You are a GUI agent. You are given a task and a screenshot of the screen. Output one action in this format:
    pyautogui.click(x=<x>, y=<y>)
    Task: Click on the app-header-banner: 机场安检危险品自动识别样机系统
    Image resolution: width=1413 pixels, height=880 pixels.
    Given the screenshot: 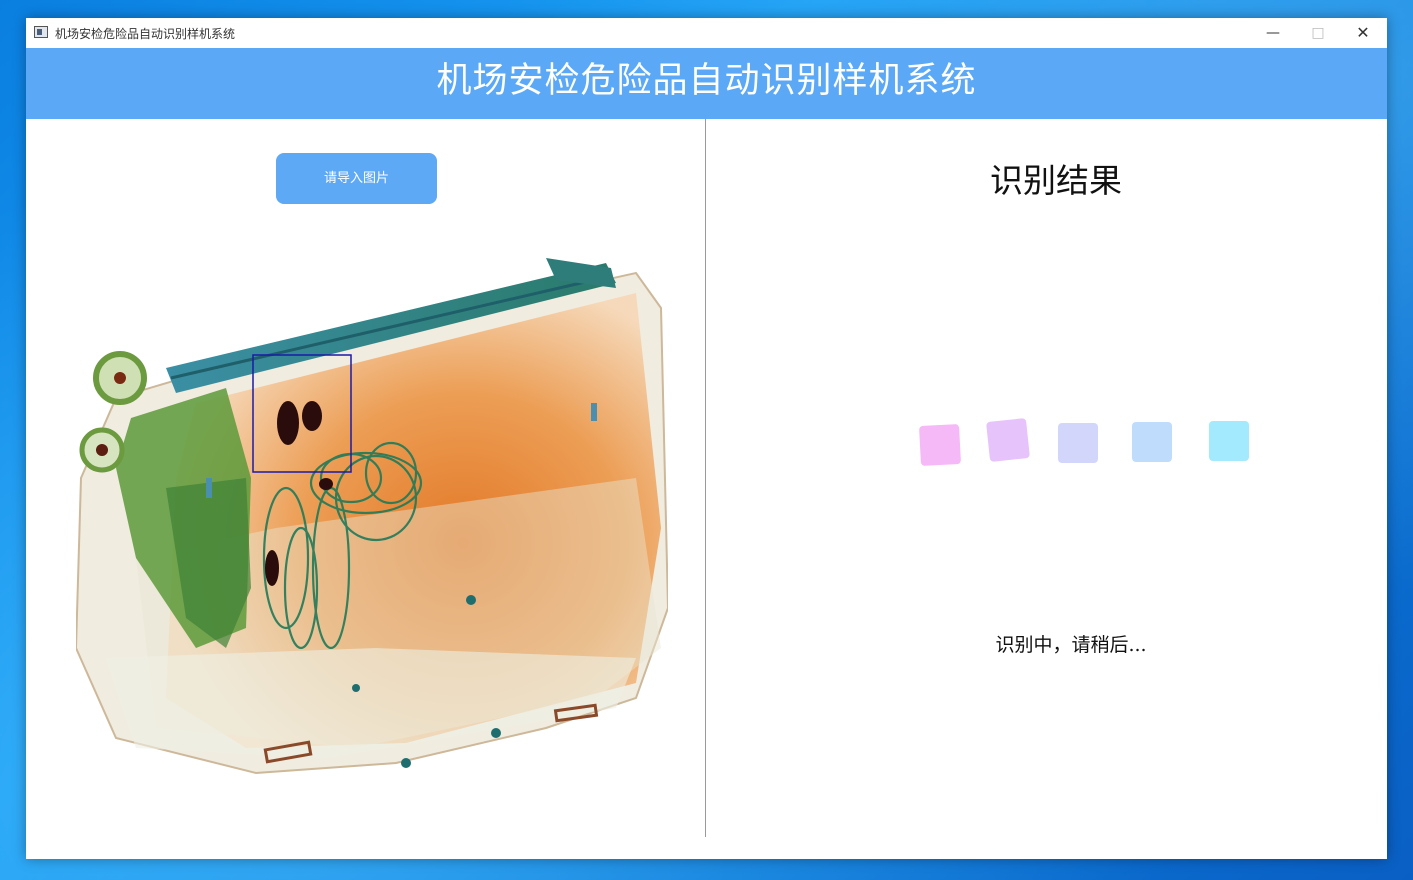 What is the action you would take?
    pyautogui.click(x=706, y=83)
    